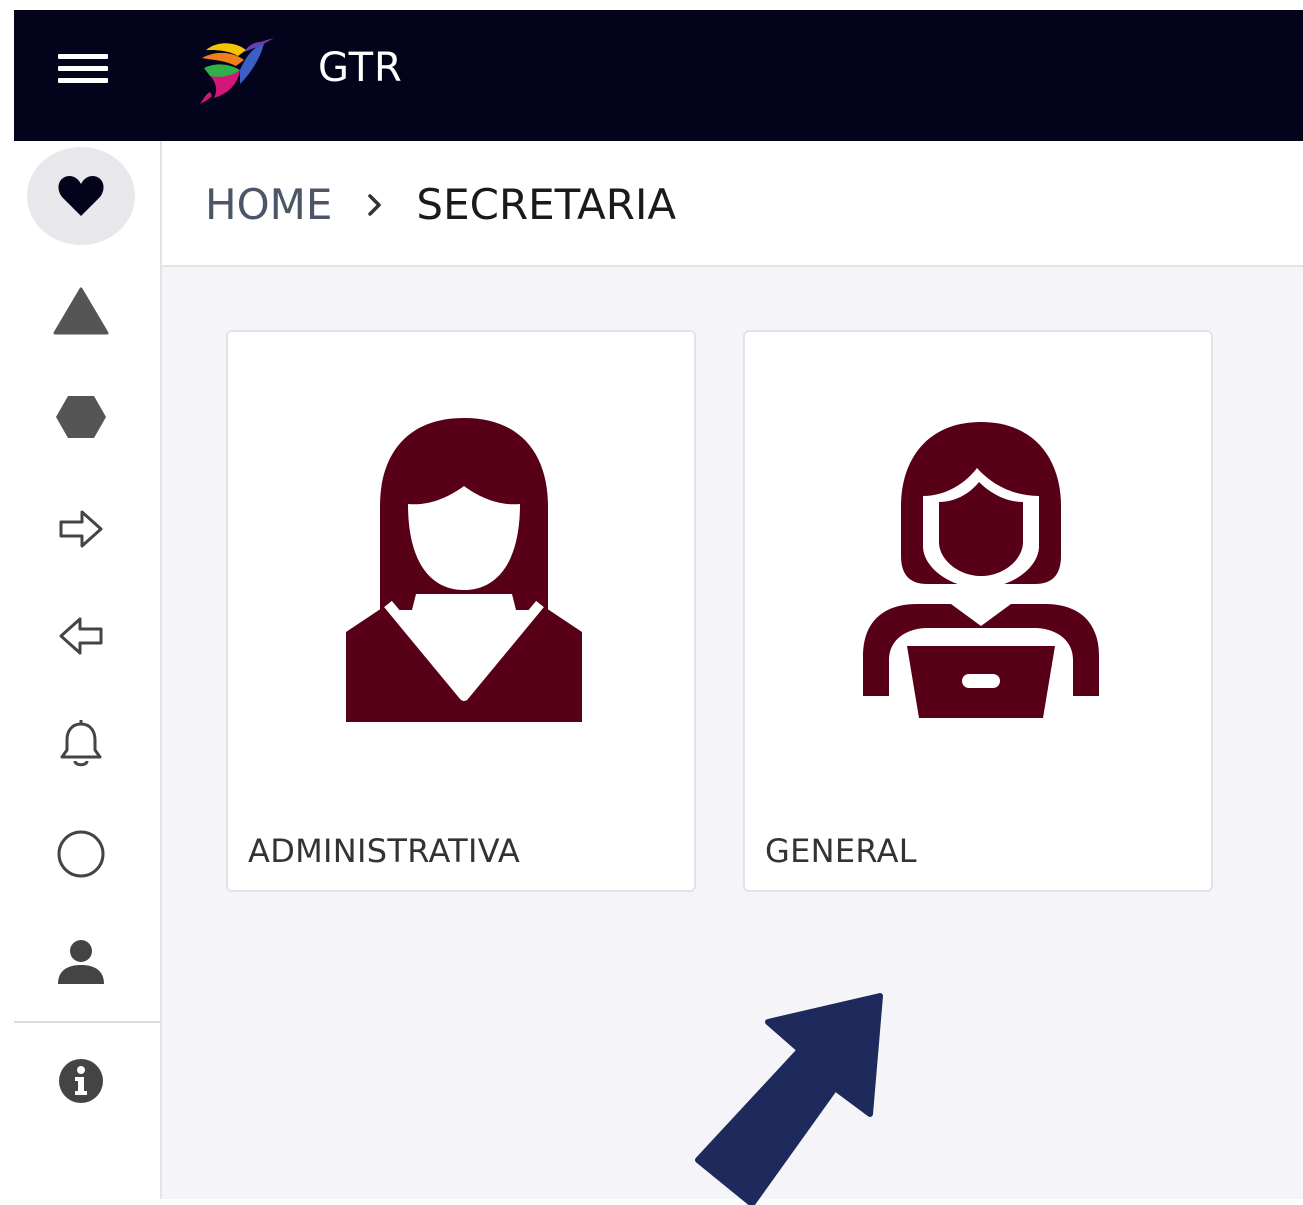 Image resolution: width=1303 pixels, height=1205 pixels. Describe the element at coordinates (83, 72) in the screenshot. I see `hamburger-menu-icon` at that location.